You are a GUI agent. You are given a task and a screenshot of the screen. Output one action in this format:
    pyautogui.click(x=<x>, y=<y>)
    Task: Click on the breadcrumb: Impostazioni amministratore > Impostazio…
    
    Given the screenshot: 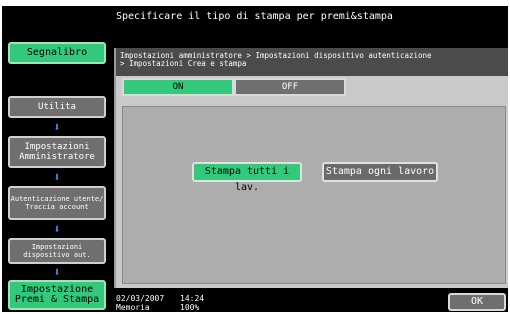 What is the action you would take?
    pyautogui.click(x=312, y=62)
    